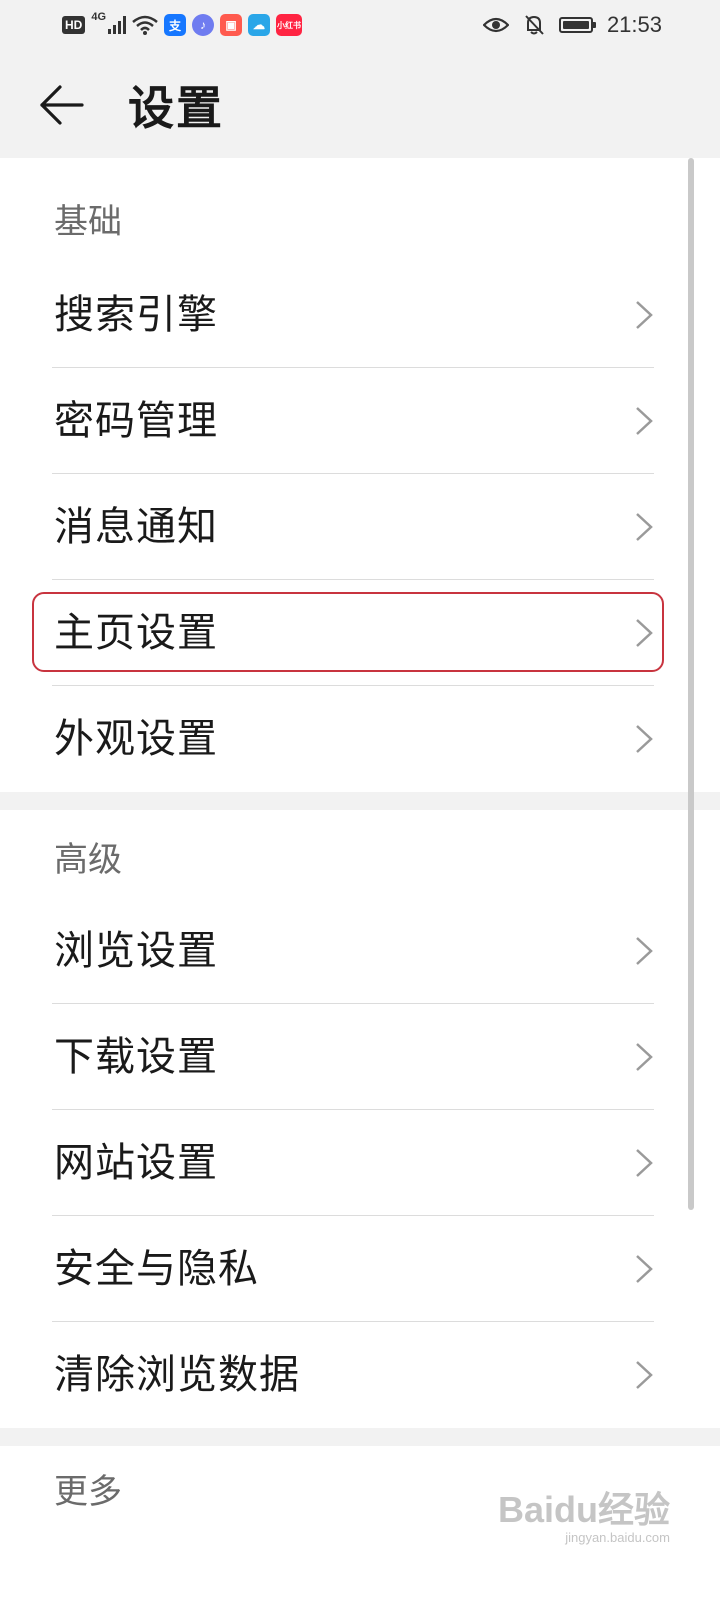 This screenshot has height=1600, width=720. I want to click on section-label-more: 更多, so click(88, 1492).